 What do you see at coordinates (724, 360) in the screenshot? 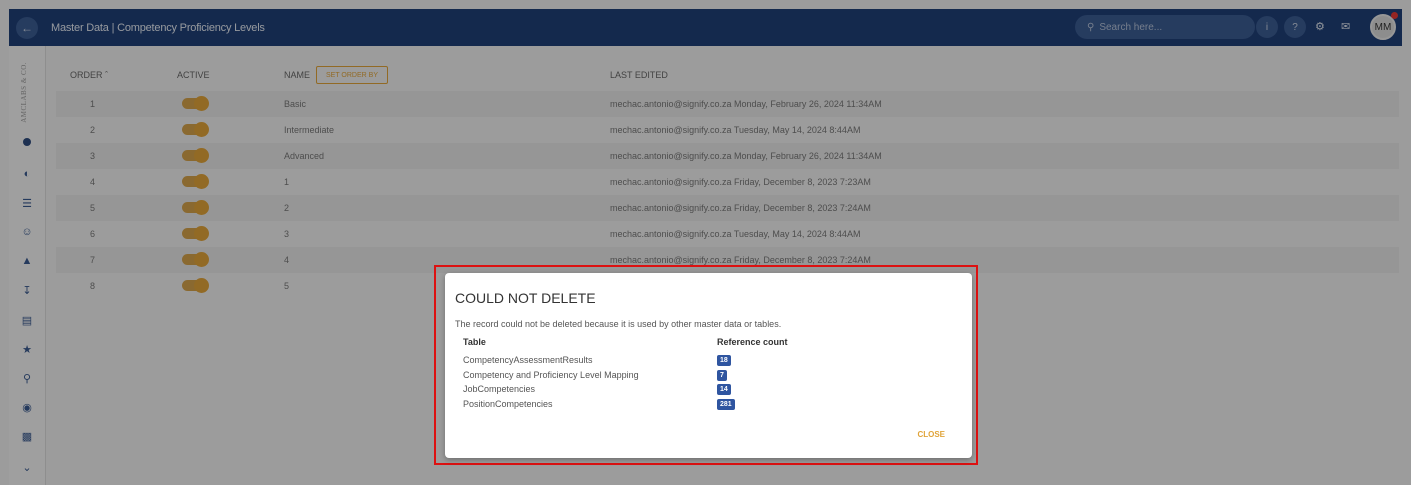
I see `reference-count-badge: 18` at bounding box center [724, 360].